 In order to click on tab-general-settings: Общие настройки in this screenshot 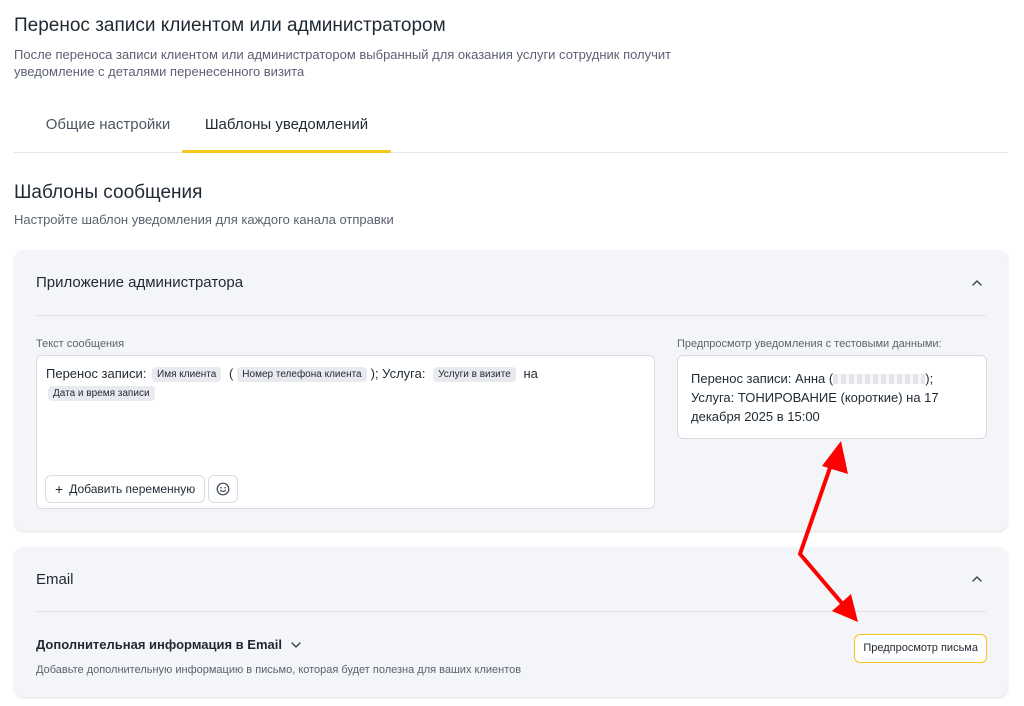, I will do `click(108, 124)`.